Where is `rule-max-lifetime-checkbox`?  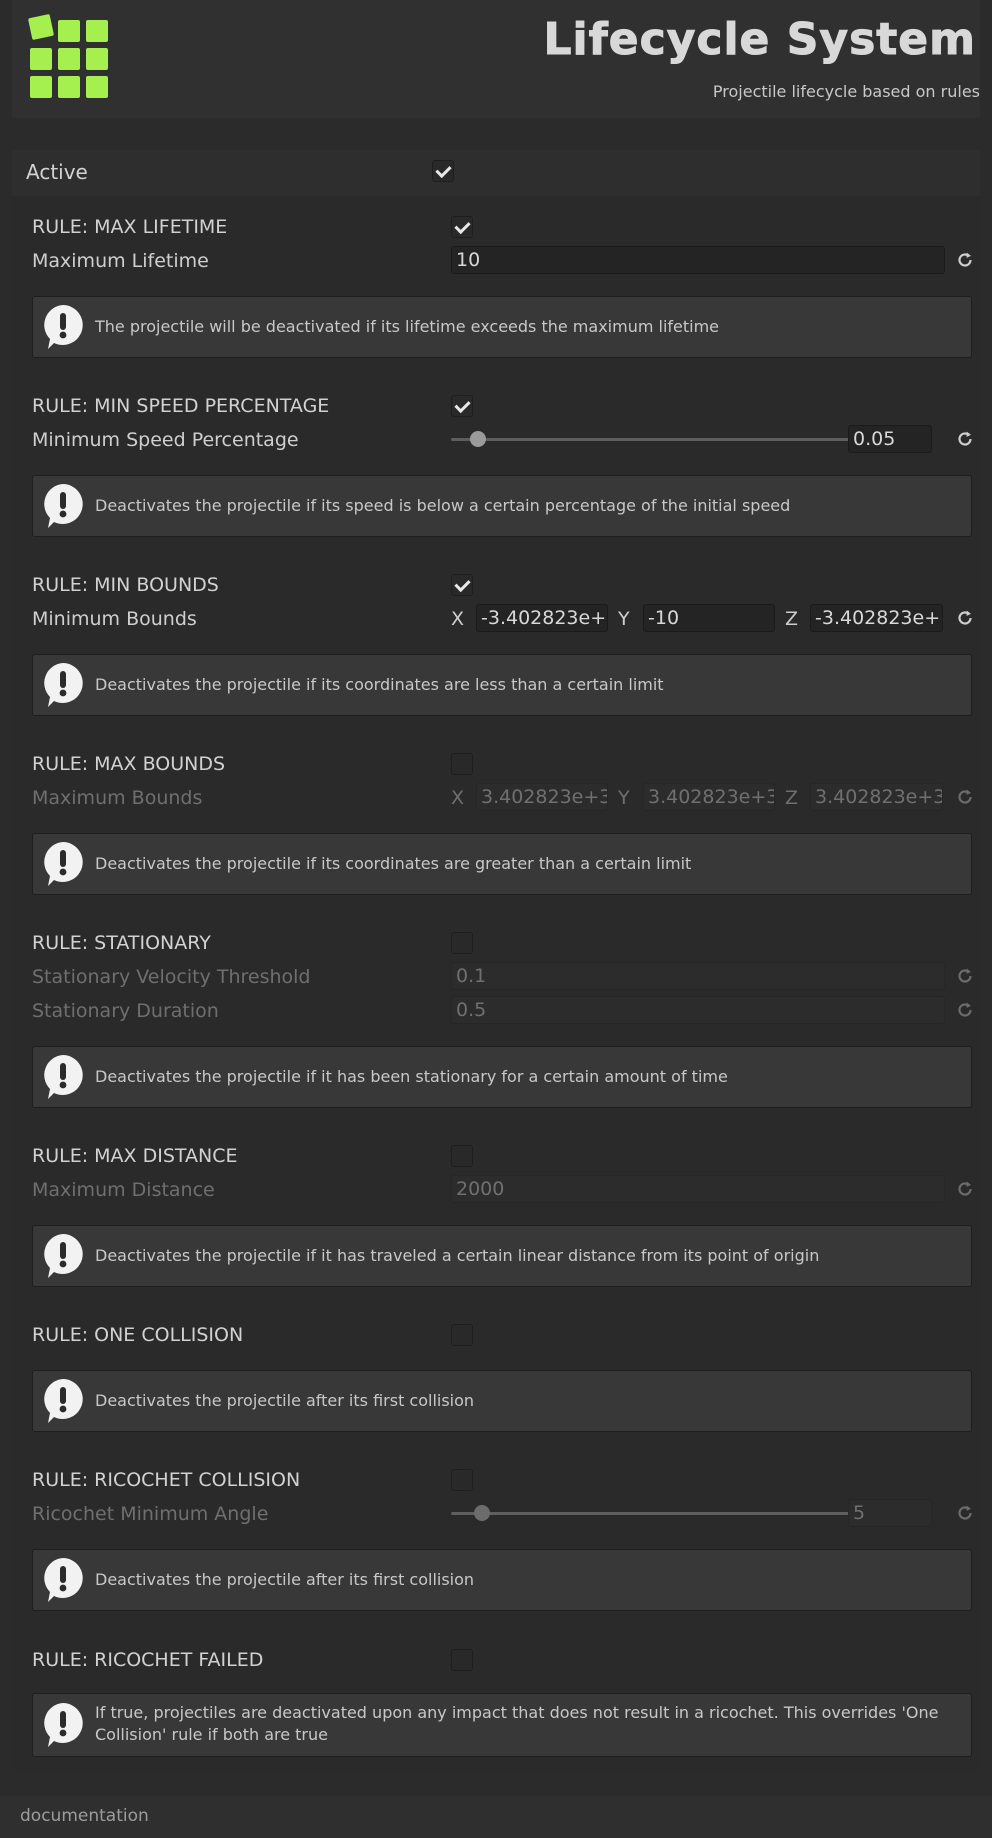
rule-max-lifetime-checkbox is located at coordinates (462, 227).